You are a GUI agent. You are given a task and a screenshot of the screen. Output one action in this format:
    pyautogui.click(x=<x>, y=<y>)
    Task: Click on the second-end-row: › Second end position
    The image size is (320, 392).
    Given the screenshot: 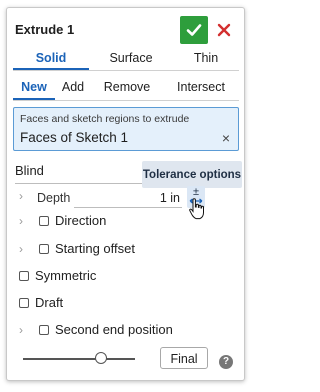 What is the action you would take?
    pyautogui.click(x=96, y=329)
    